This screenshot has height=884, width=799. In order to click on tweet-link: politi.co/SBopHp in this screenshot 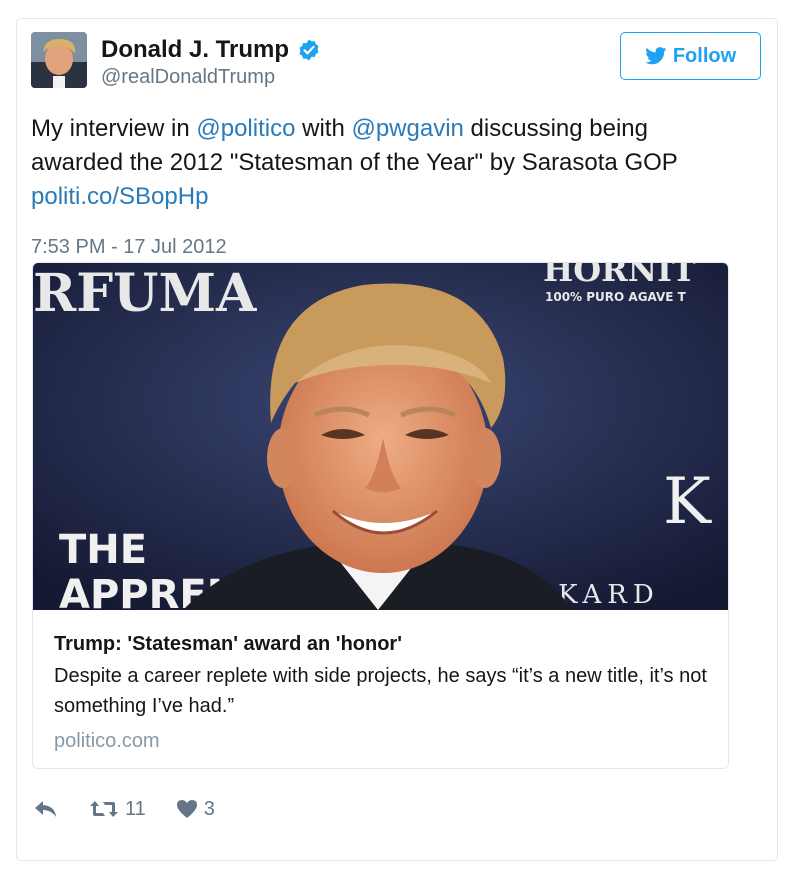, I will do `click(119, 196)`.